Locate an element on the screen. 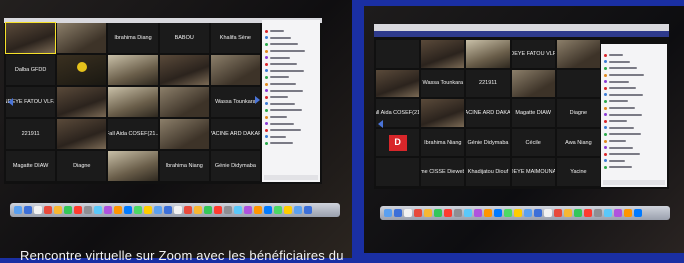 The width and height of the screenshot is (684, 263). participant-tile: Cécile is located at coordinates (533, 142).